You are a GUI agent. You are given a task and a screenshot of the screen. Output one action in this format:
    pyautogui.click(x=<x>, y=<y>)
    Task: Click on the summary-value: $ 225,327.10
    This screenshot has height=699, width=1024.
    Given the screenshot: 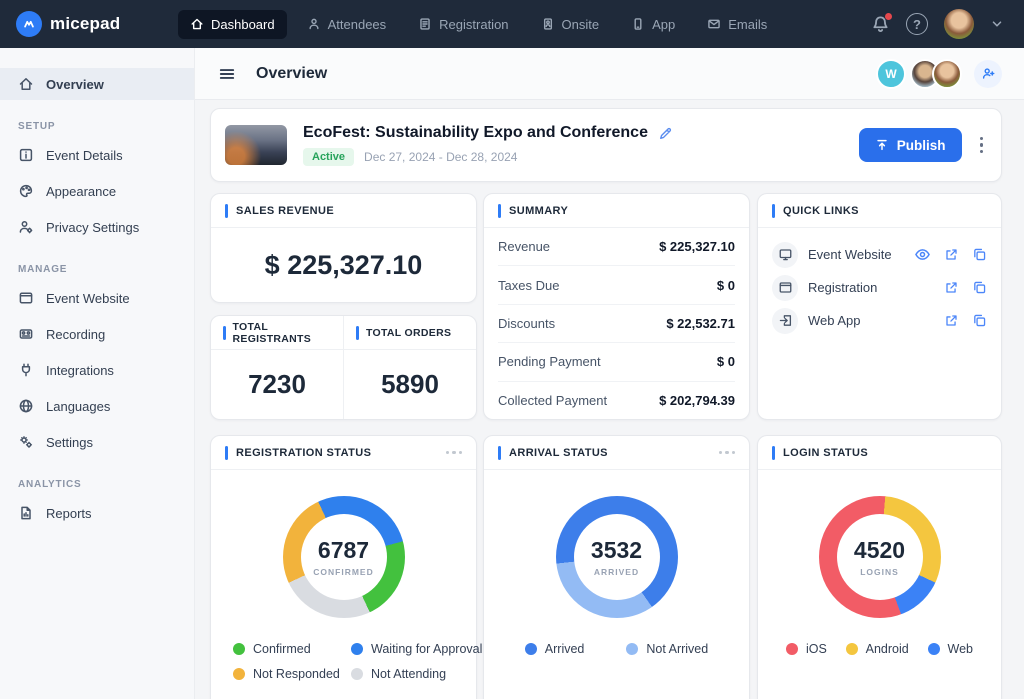 What is the action you would take?
    pyautogui.click(x=697, y=247)
    